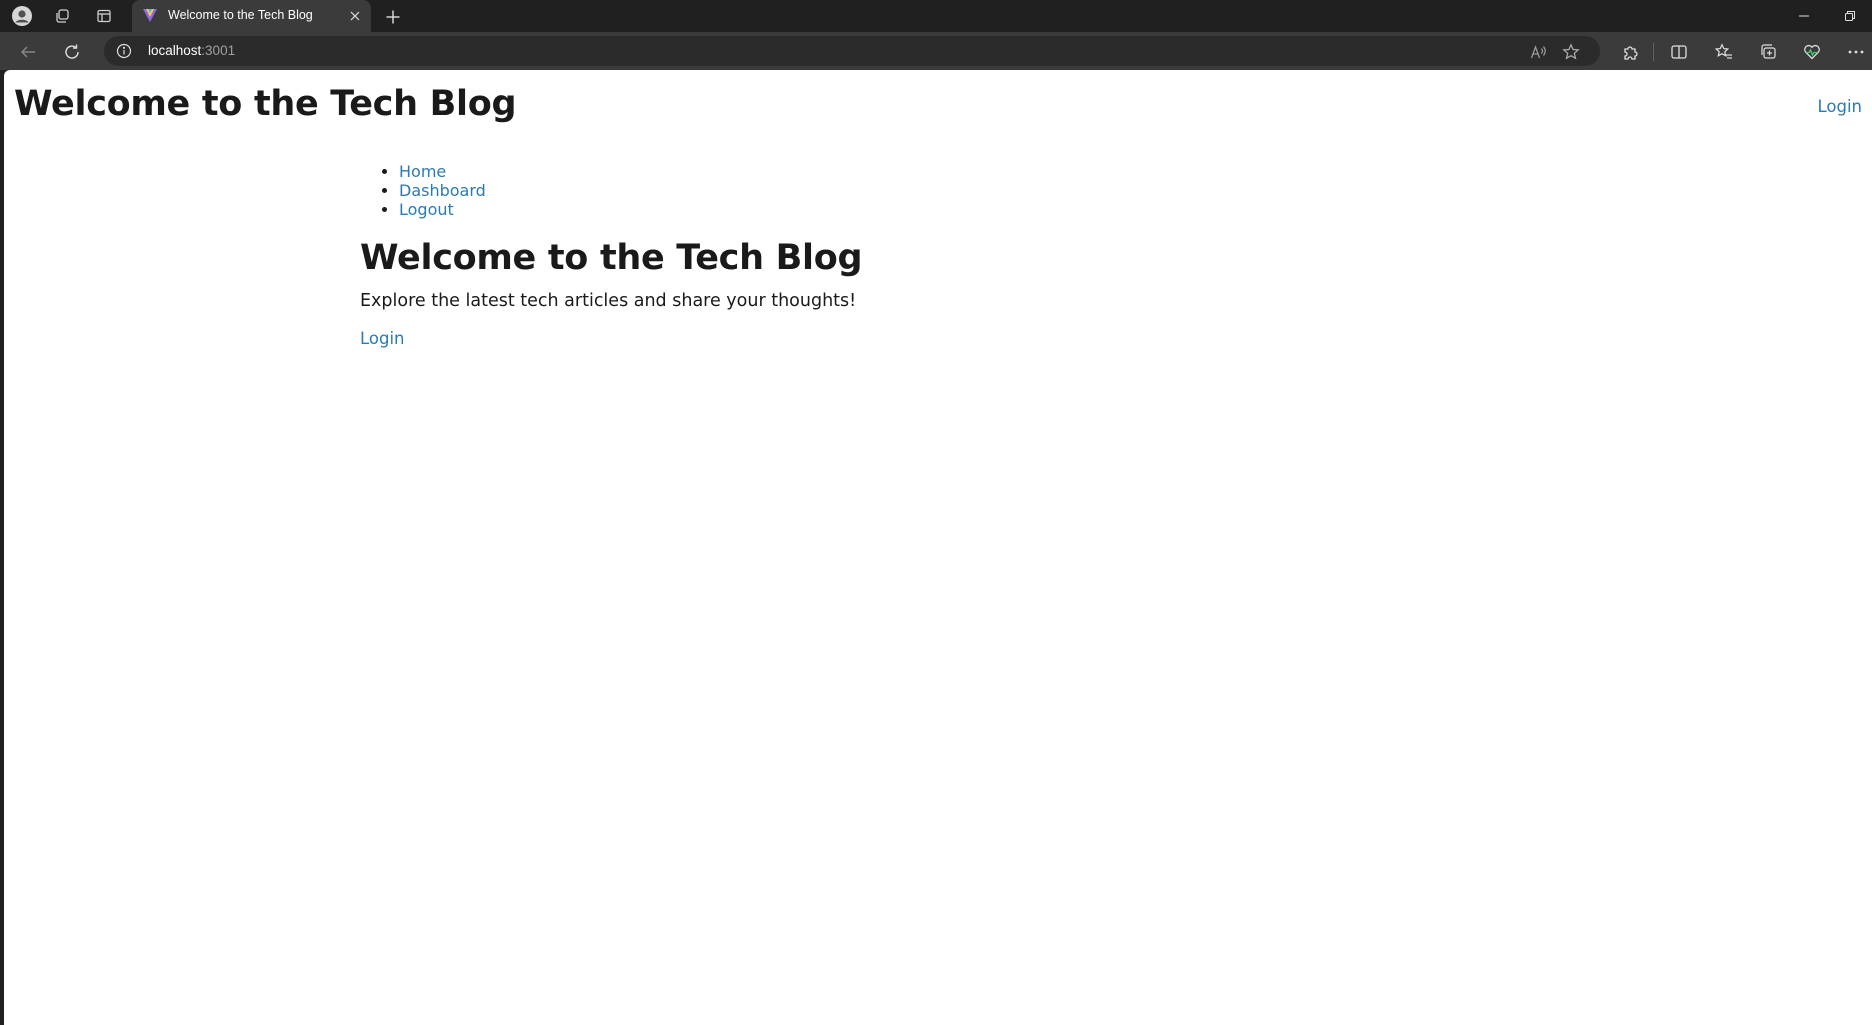 The width and height of the screenshot is (1872, 1025). Describe the element at coordinates (1768, 52) in the screenshot. I see `collections-icon` at that location.